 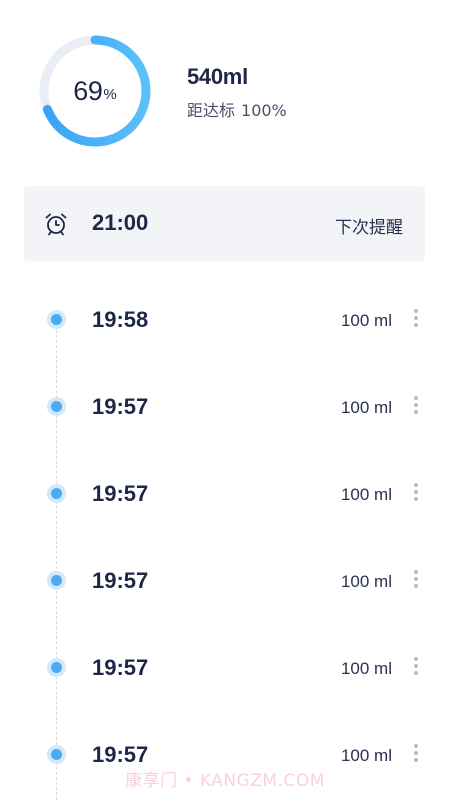 I want to click on progress-label: 69 %, so click(x=95, y=91).